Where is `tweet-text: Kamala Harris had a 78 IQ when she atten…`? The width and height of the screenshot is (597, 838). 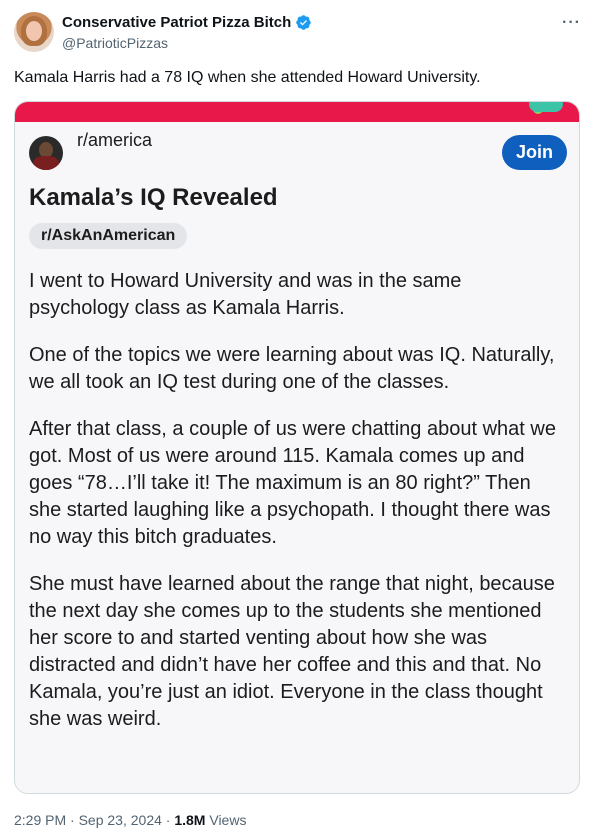
tweet-text: Kamala Harris had a 78 IQ when she atten… is located at coordinates (247, 77).